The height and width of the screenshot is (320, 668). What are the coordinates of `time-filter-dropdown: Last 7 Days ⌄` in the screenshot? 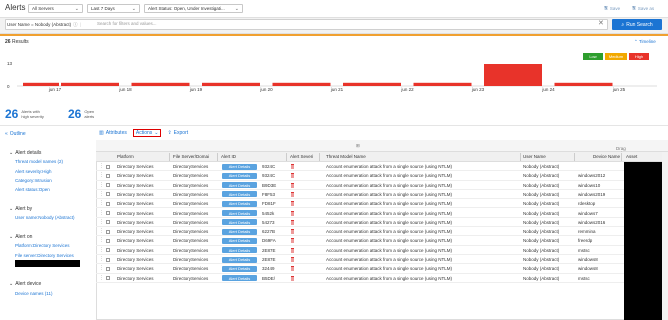 It's located at (113, 8).